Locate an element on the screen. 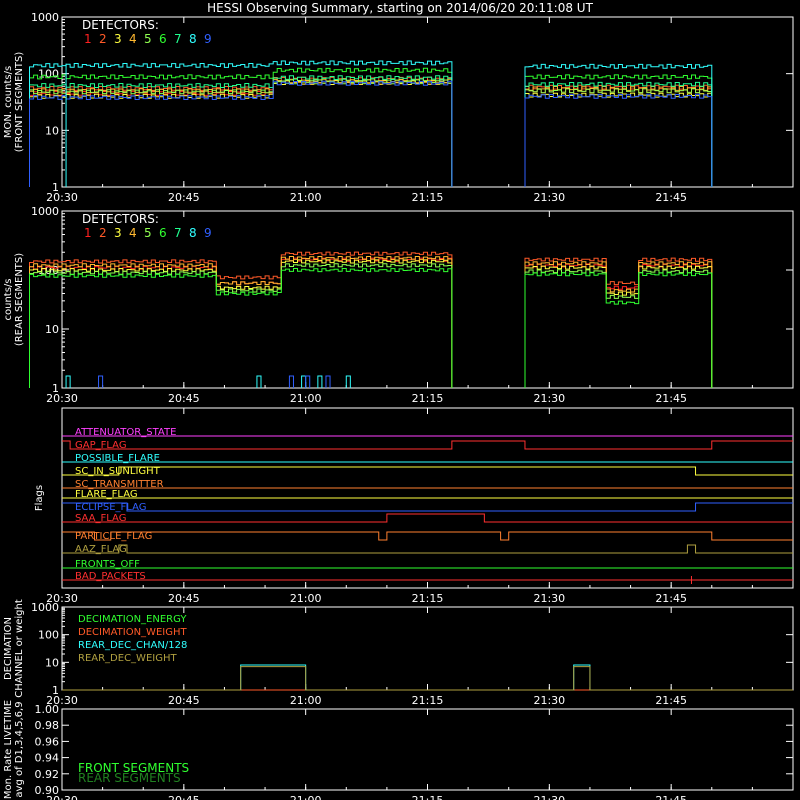 The height and width of the screenshot is (800, 800). decimation-legend-item: REAR_DEC_CHAN/128 is located at coordinates (132, 645).